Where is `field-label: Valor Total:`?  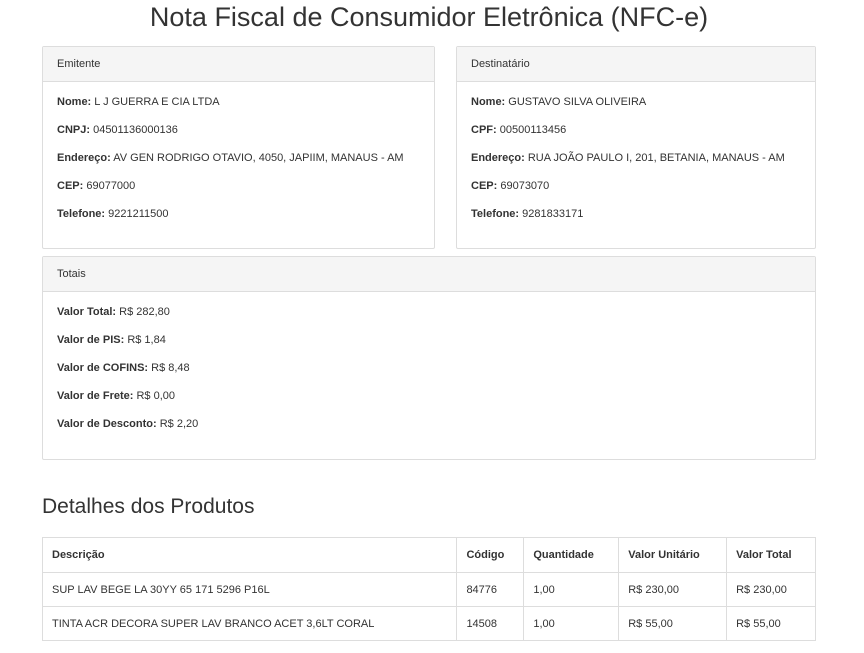 field-label: Valor Total: is located at coordinates (87, 312).